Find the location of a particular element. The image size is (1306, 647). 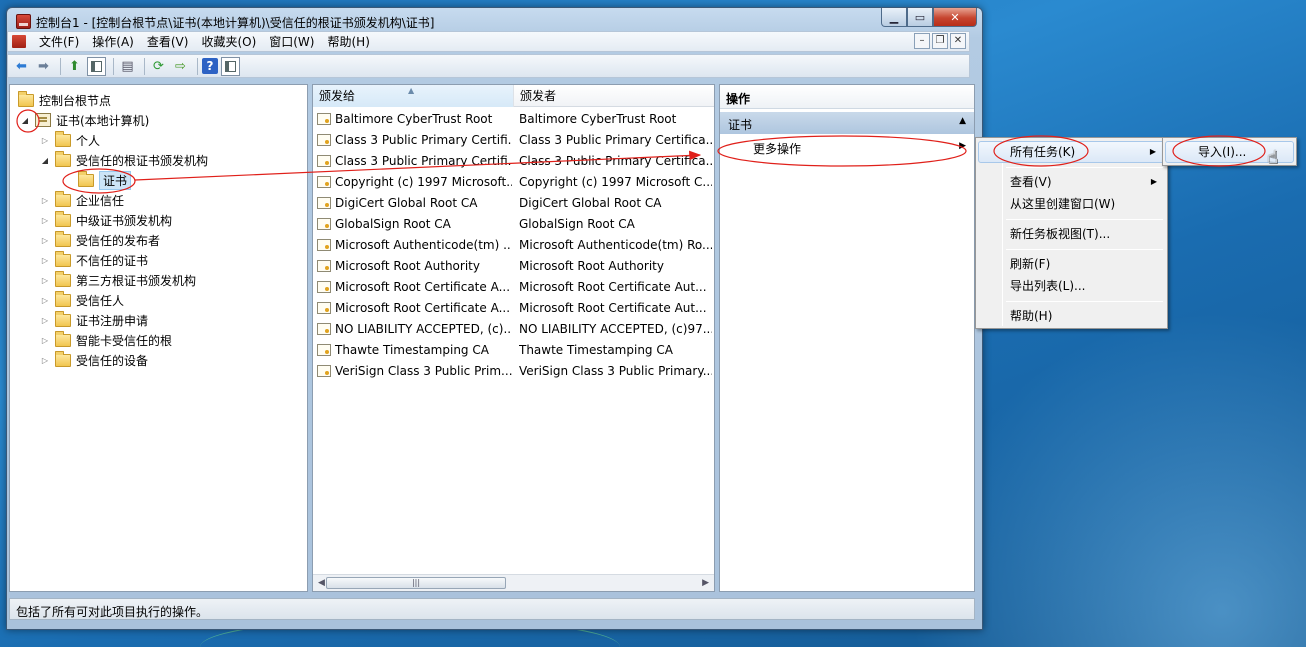

menu-window: 窗口(W) is located at coordinates (291, 42).